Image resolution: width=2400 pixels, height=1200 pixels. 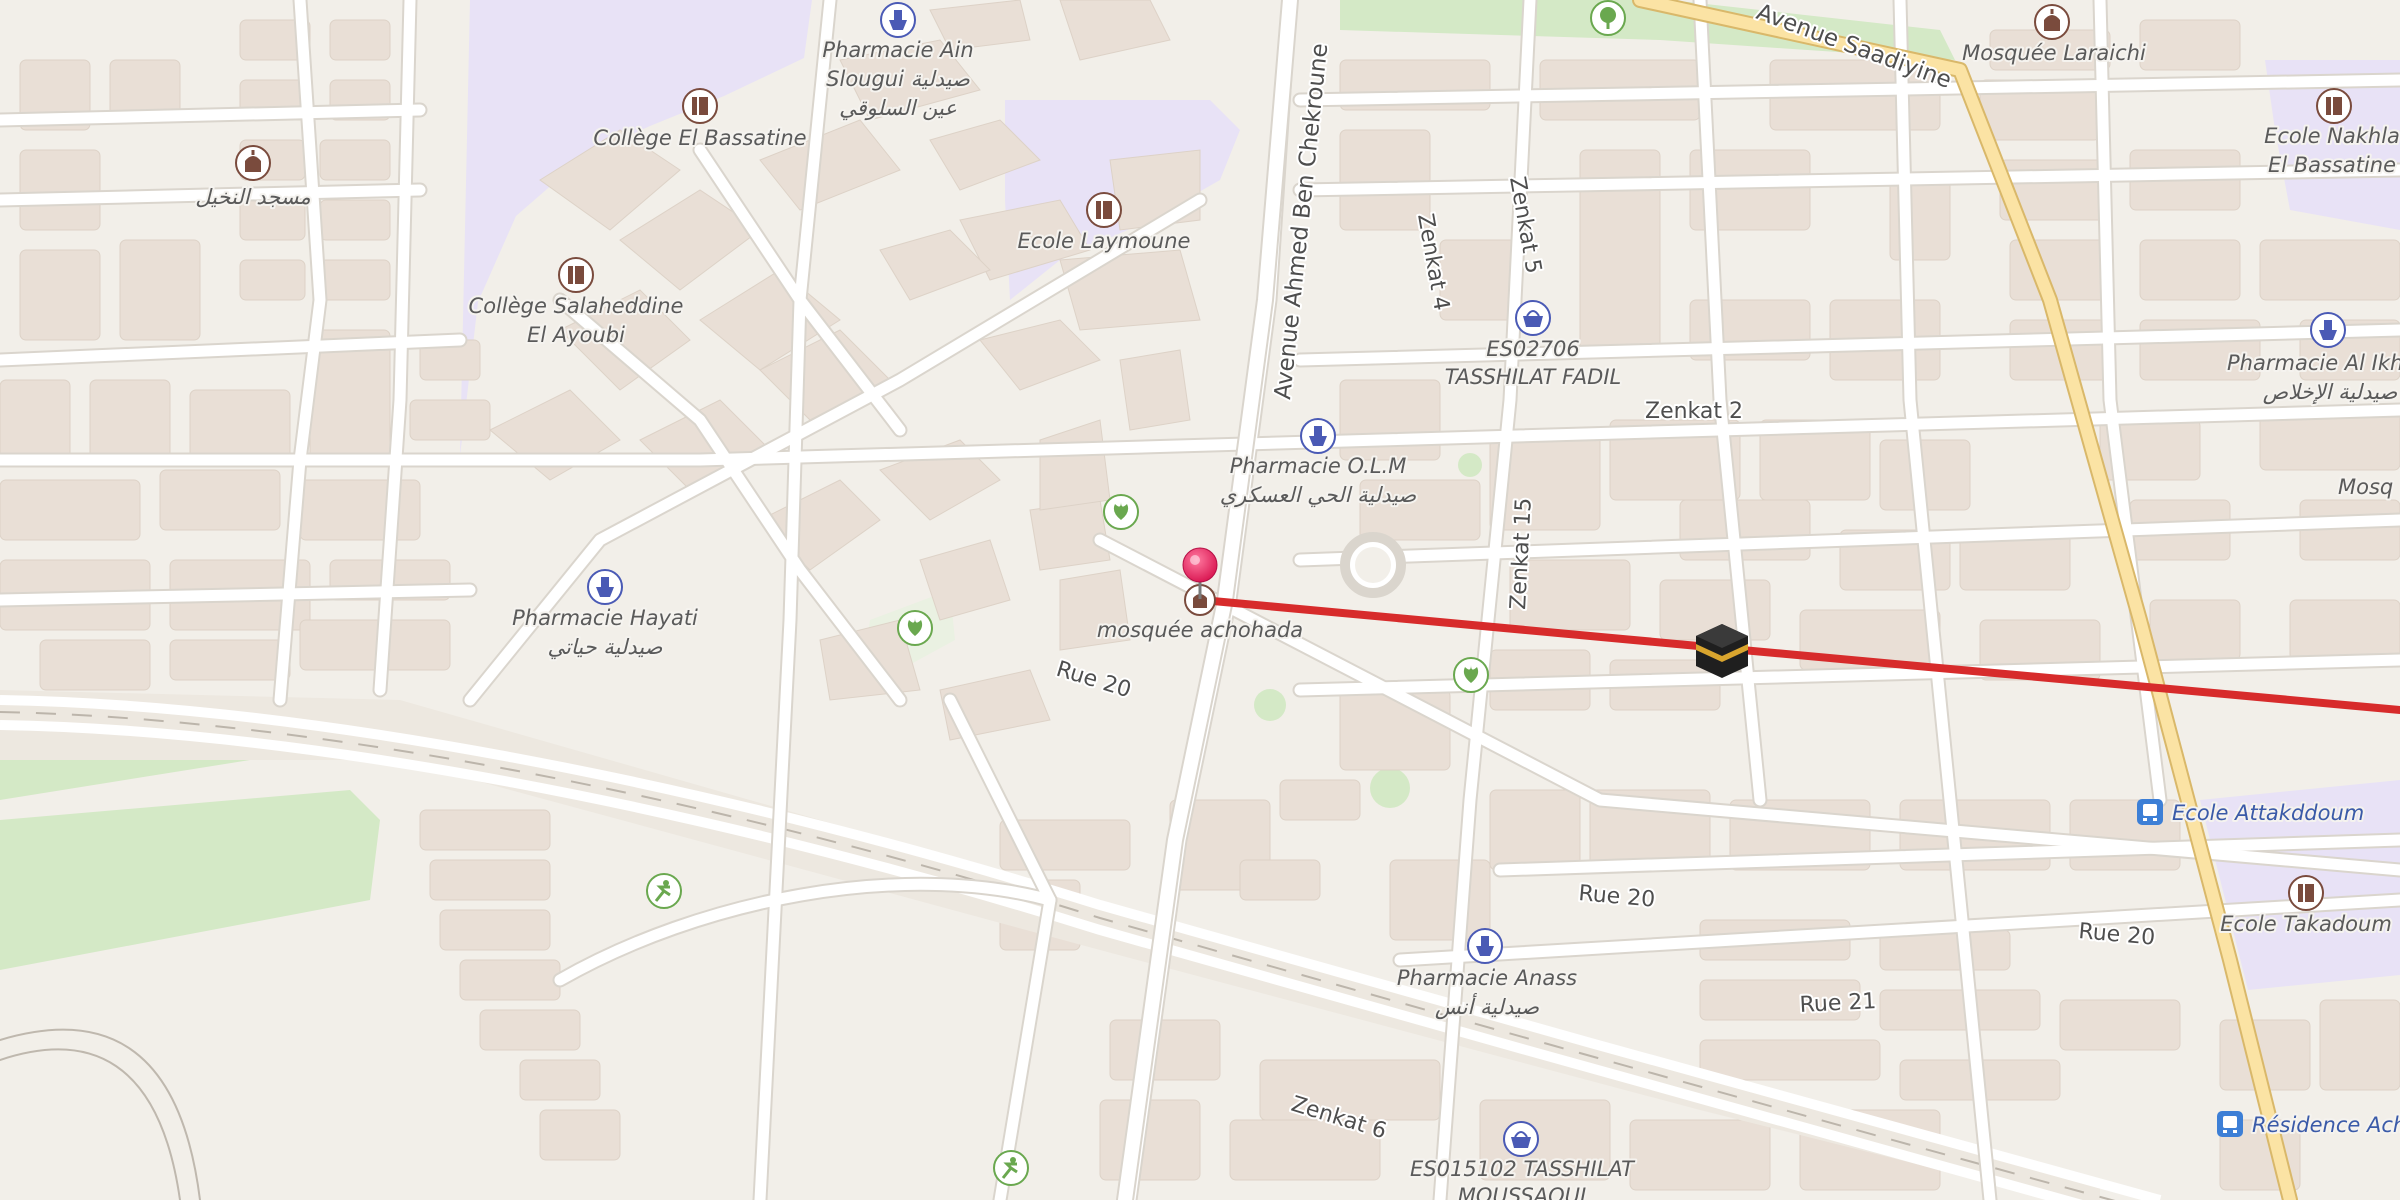 I want to click on poi-masjid-nakhil: مسجد النخيل, so click(x=253, y=197).